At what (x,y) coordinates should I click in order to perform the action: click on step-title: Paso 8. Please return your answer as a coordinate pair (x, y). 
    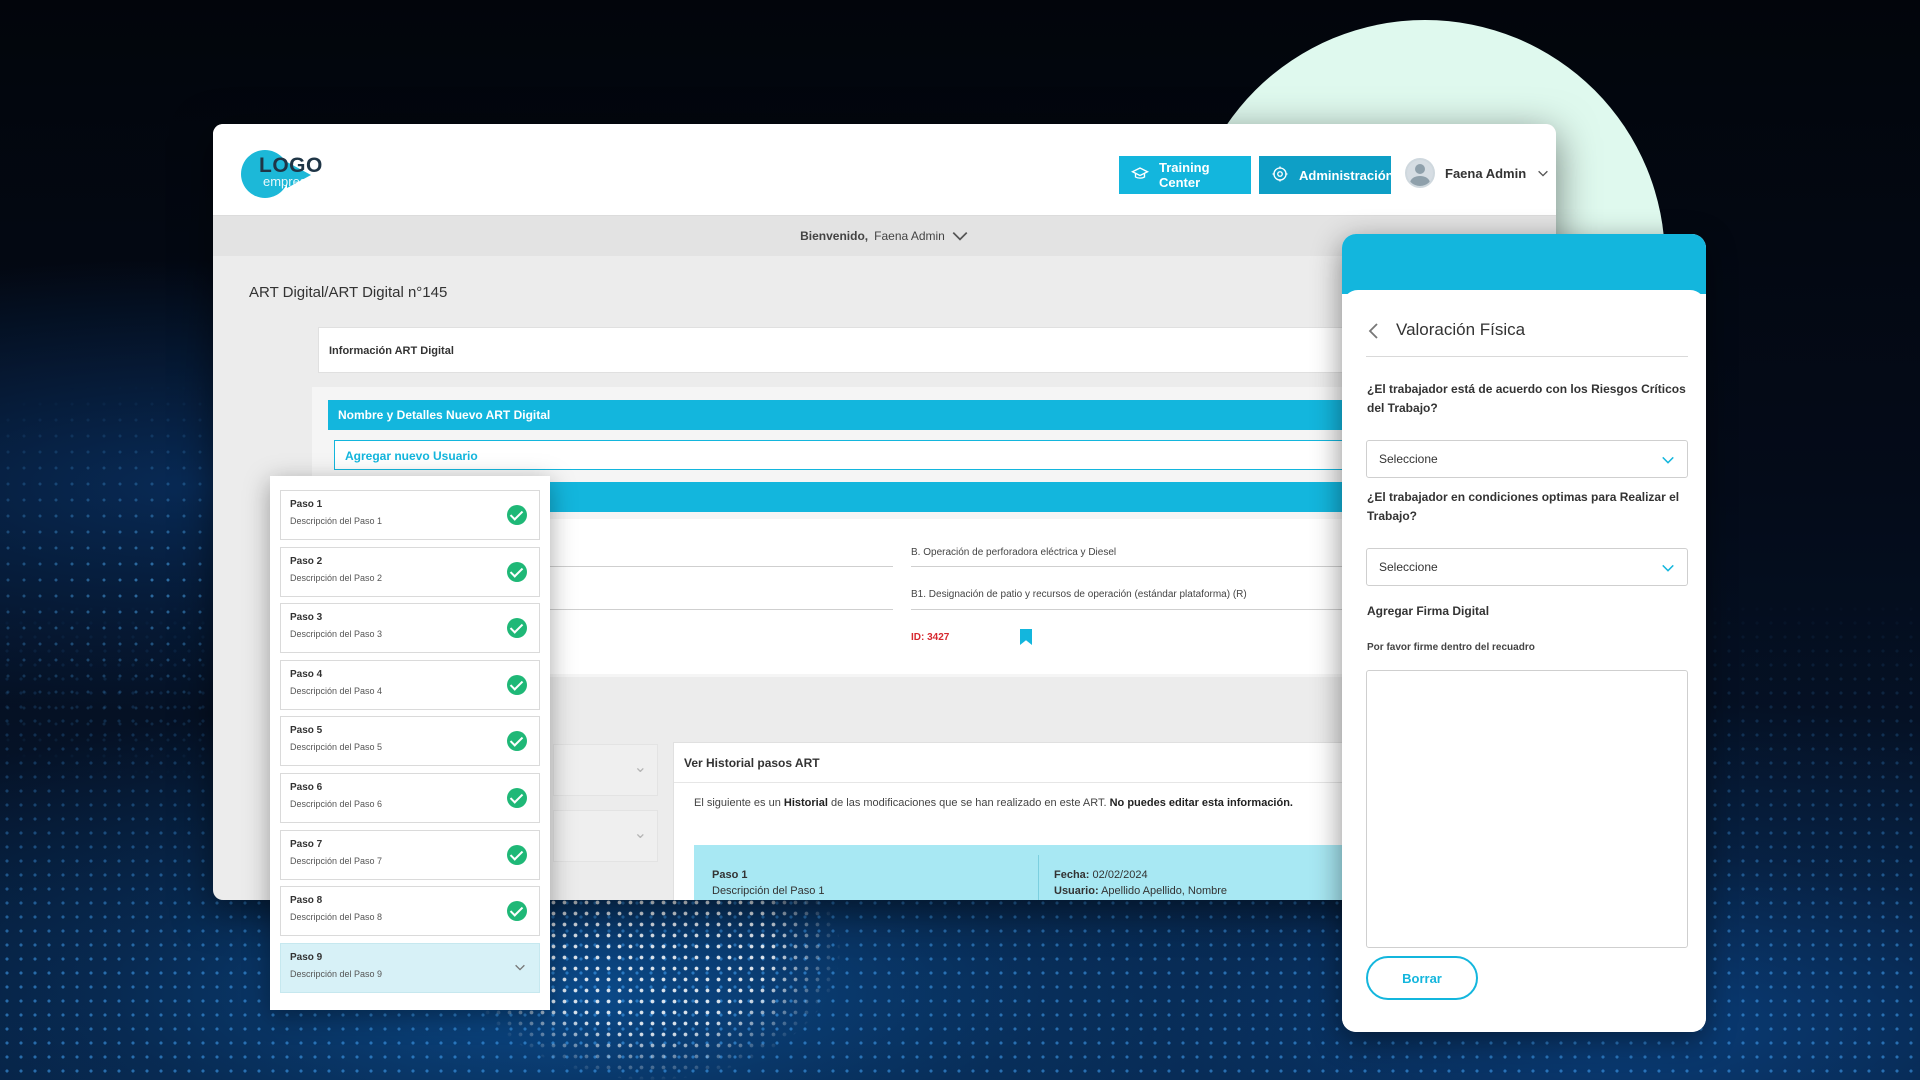
    Looking at the image, I should click on (306, 901).